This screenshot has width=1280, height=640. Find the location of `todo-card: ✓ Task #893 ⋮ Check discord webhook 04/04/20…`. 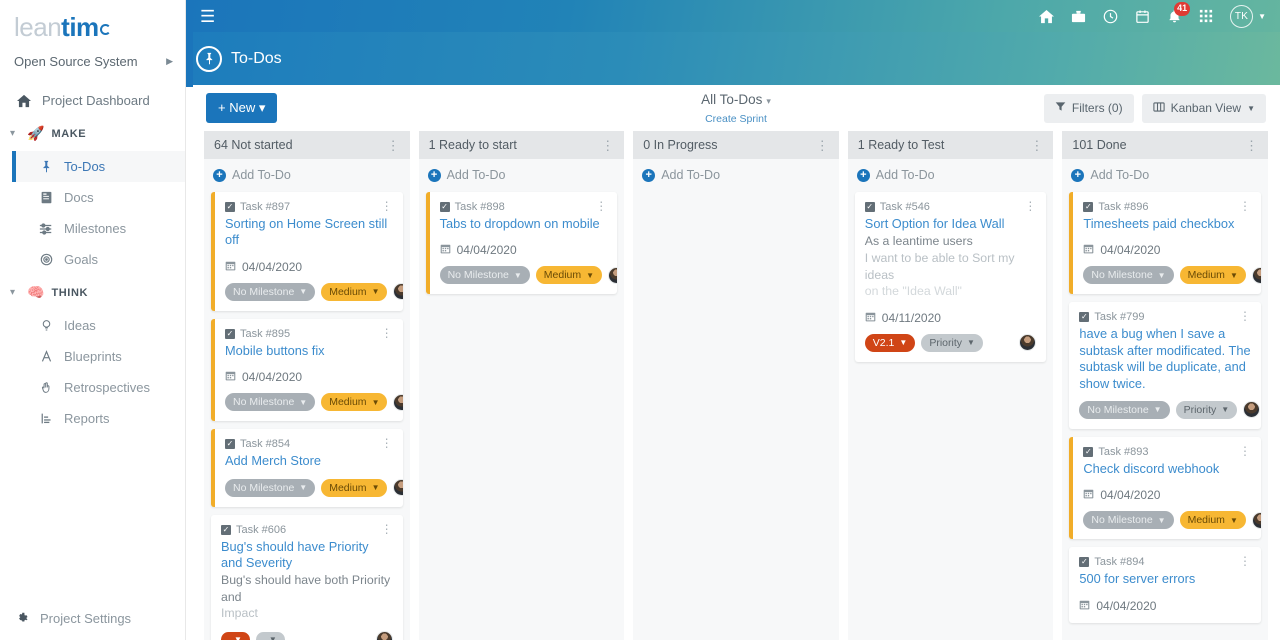

todo-card: ✓ Task #893 ⋮ Check discord webhook 04/04/20… is located at coordinates (1165, 488).